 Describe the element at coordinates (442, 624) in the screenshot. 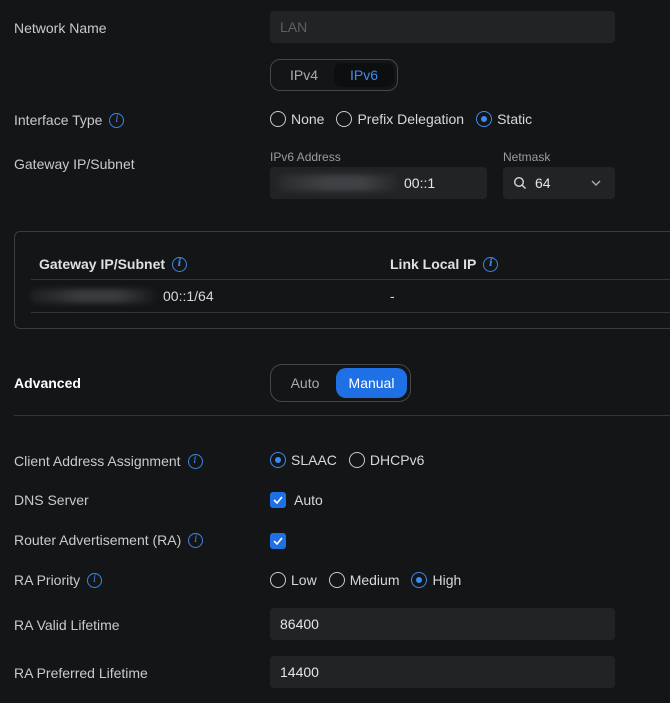

I see `ra-valid-lifetime-input: 86400` at that location.